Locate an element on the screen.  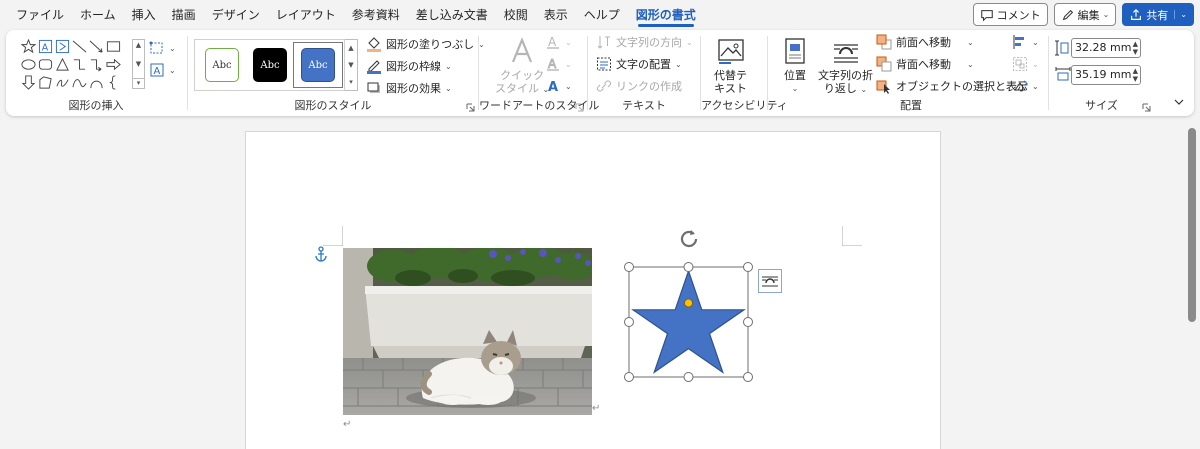
line-icon is located at coordinates (79, 46).